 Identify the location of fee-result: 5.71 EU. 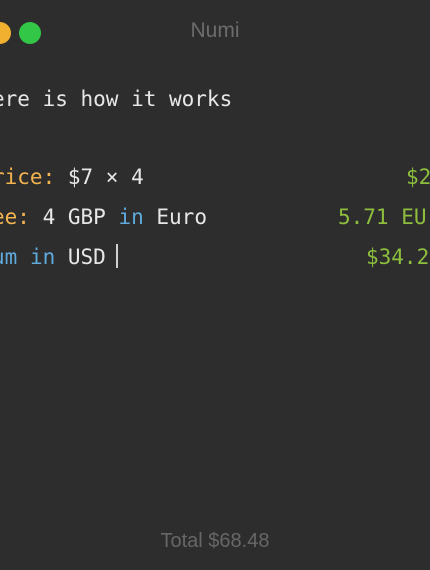
(382, 217).